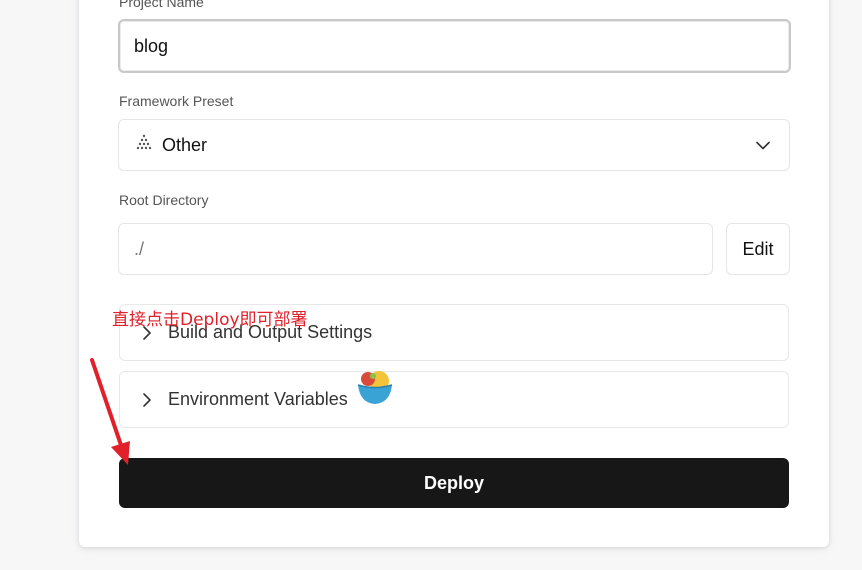  I want to click on environment-variables-toggle: Environment Variables, so click(454, 399).